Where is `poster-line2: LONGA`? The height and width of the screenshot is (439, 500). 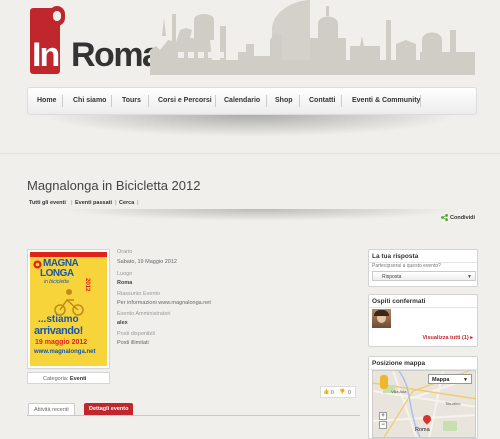
poster-line2: LONGA is located at coordinates (57, 273).